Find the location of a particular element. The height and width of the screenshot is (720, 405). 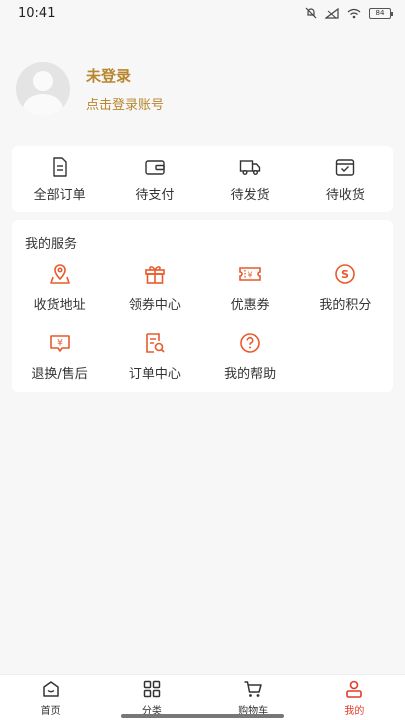

order-pending-receipt: 待收货 is located at coordinates (345, 179).